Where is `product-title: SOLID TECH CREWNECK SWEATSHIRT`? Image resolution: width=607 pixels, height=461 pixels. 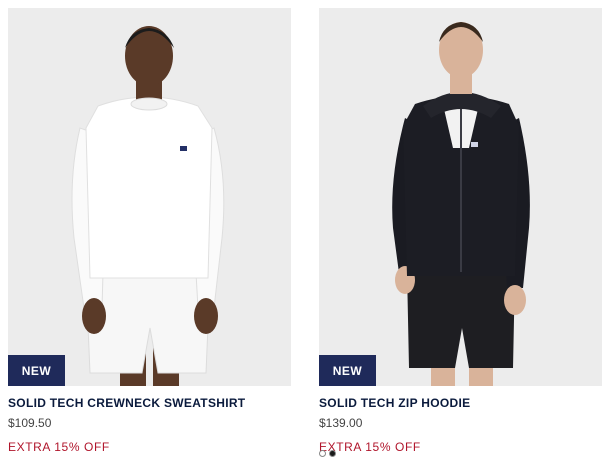 product-title: SOLID TECH CREWNECK SWEATSHIRT is located at coordinates (149, 403).